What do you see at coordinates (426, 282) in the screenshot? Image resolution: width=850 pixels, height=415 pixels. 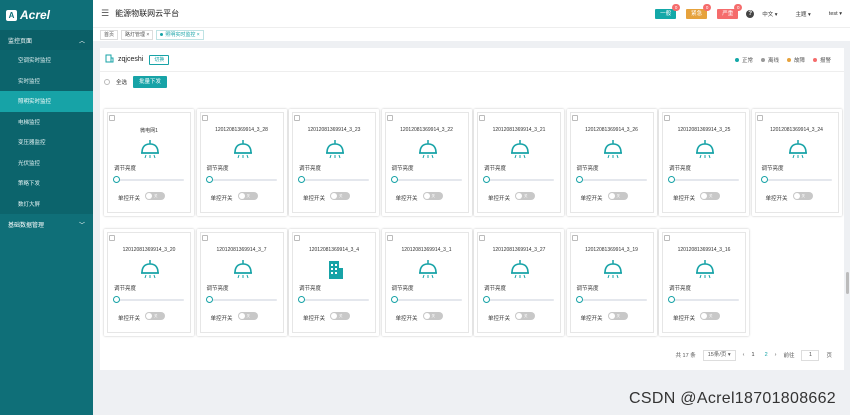 I see `light-card: 12012081369914_3_1 调节亮度 单控开关关` at bounding box center [426, 282].